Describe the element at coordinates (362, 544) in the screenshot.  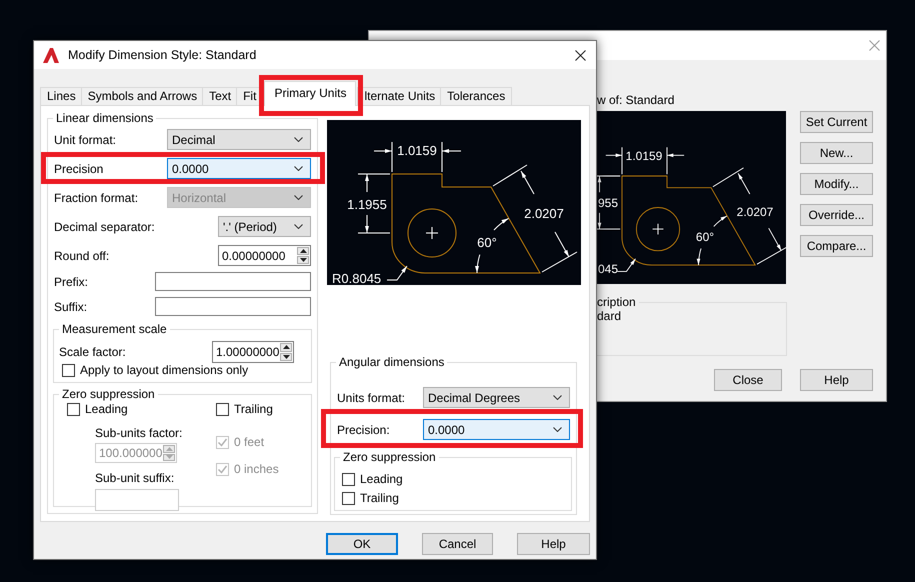
I see `dialog-button: OK` at that location.